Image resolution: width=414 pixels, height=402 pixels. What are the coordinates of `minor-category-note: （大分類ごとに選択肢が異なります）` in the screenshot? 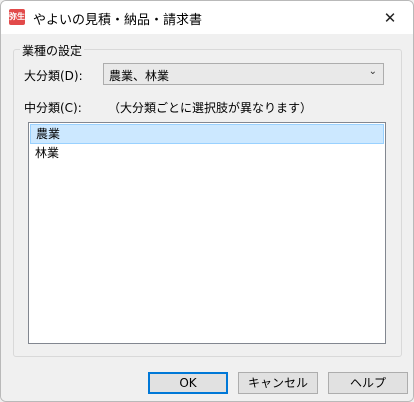 It's located at (210, 108).